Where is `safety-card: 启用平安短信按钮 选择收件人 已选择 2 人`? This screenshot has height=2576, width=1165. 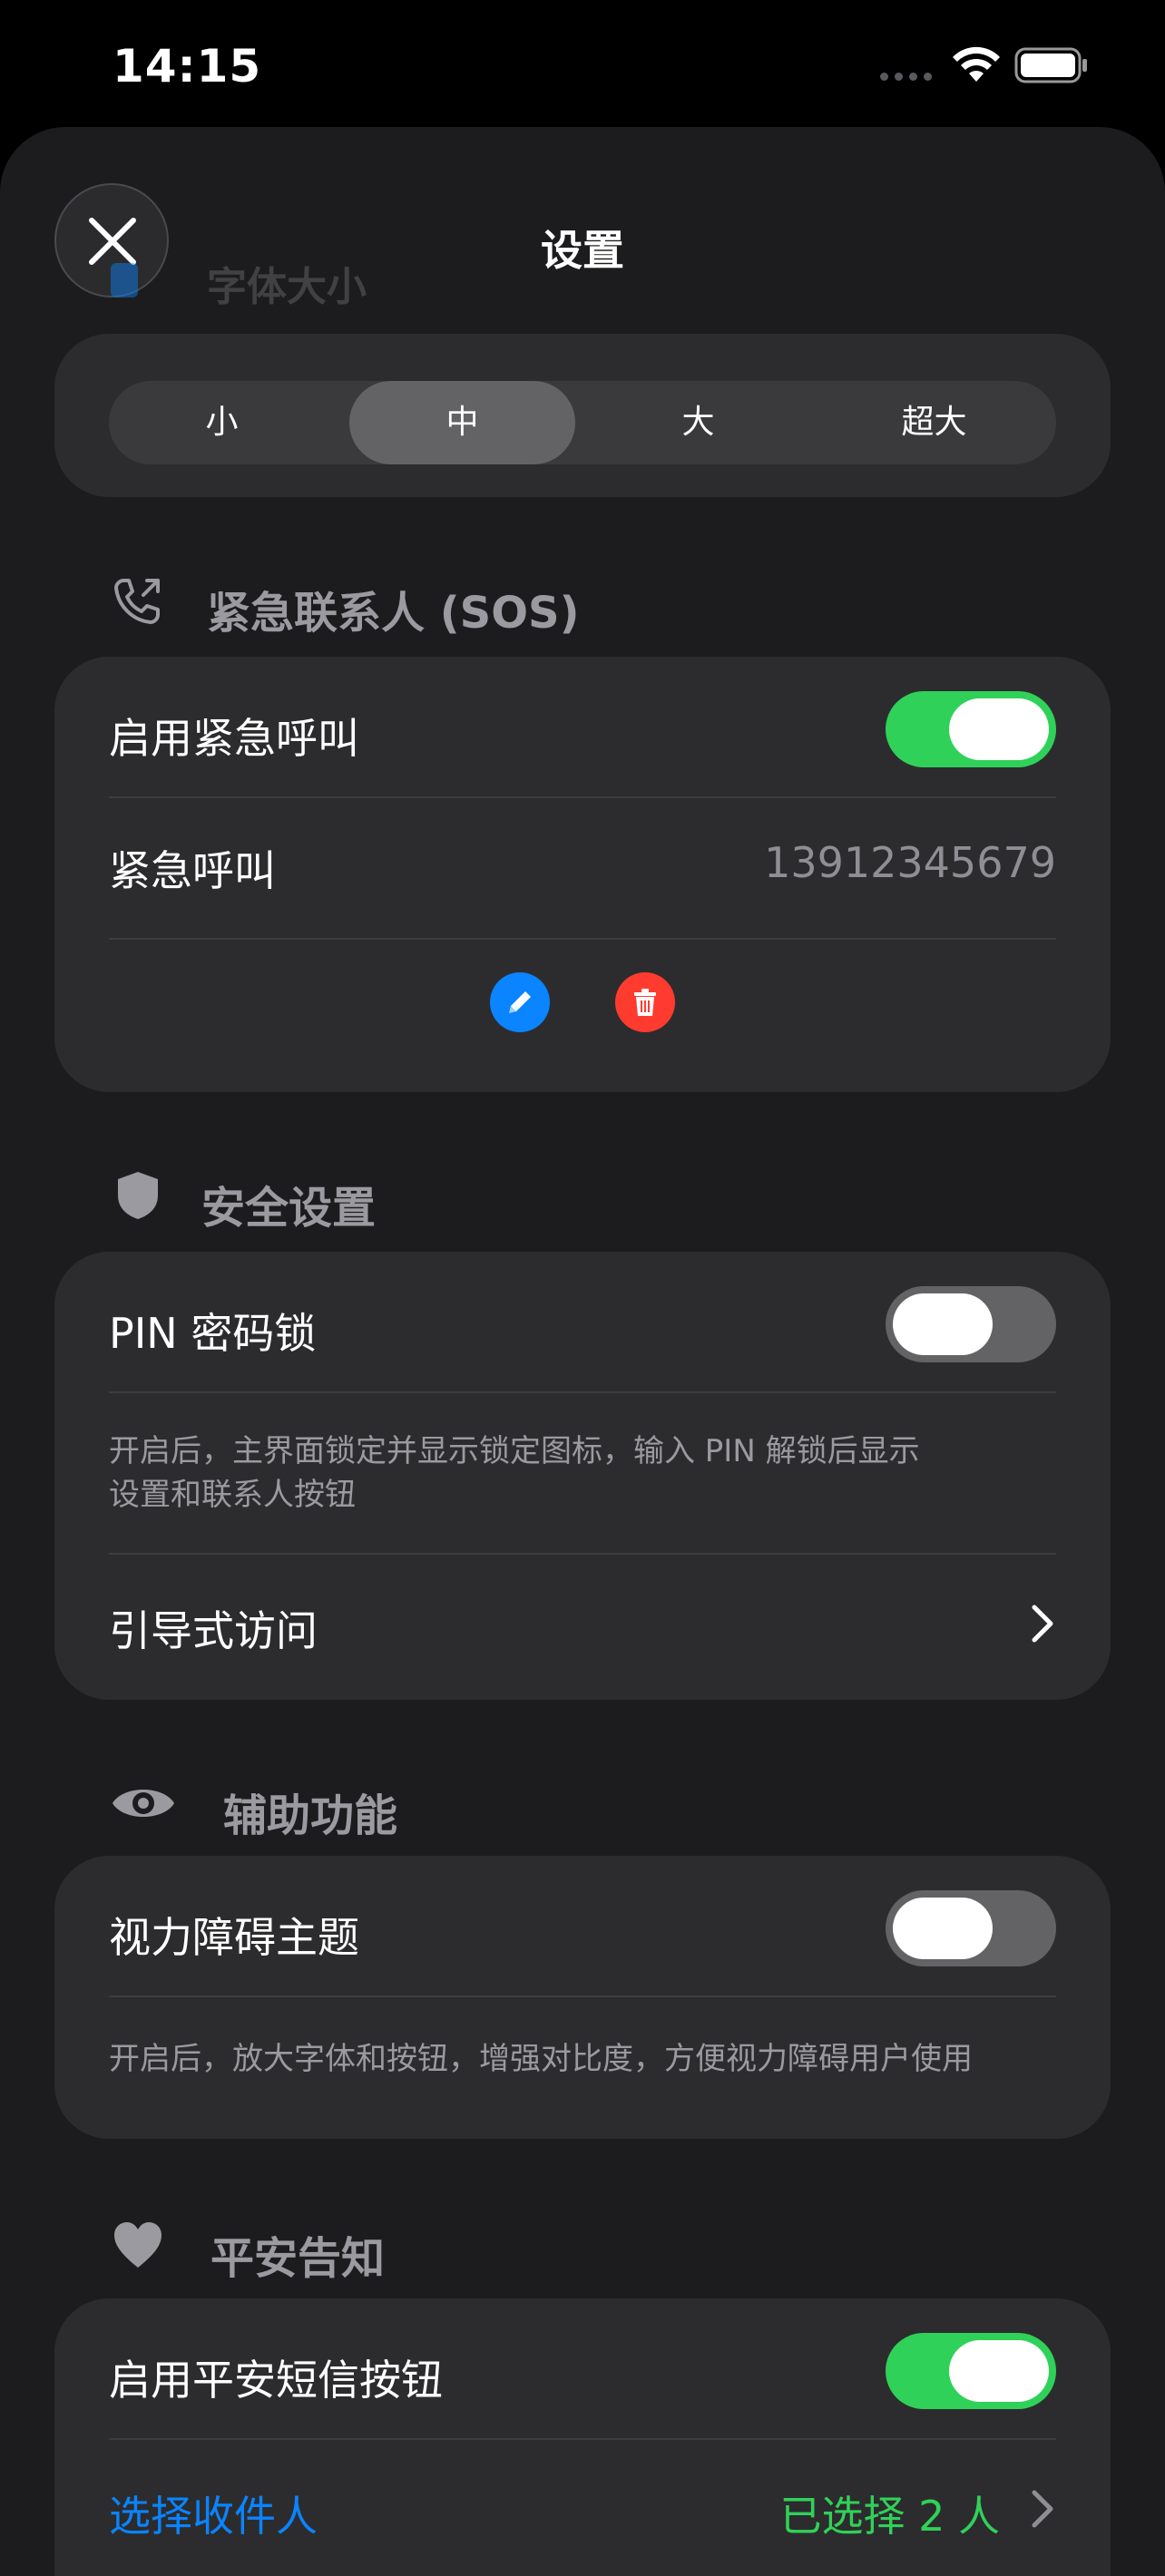
safety-card: 启用平安短信按钮 选择收件人 已选择 2 人 is located at coordinates (582, 2437).